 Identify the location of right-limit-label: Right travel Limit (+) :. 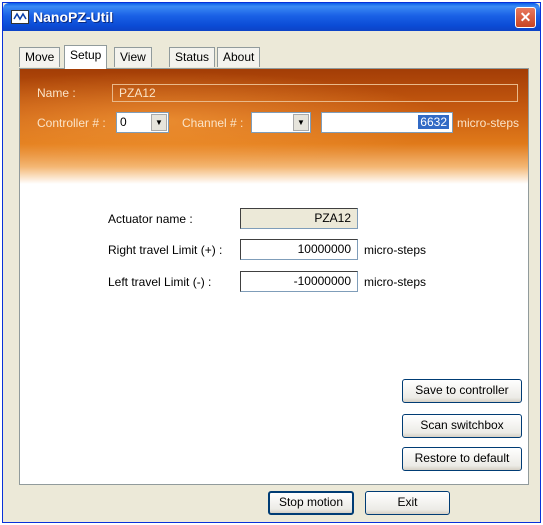
(165, 250).